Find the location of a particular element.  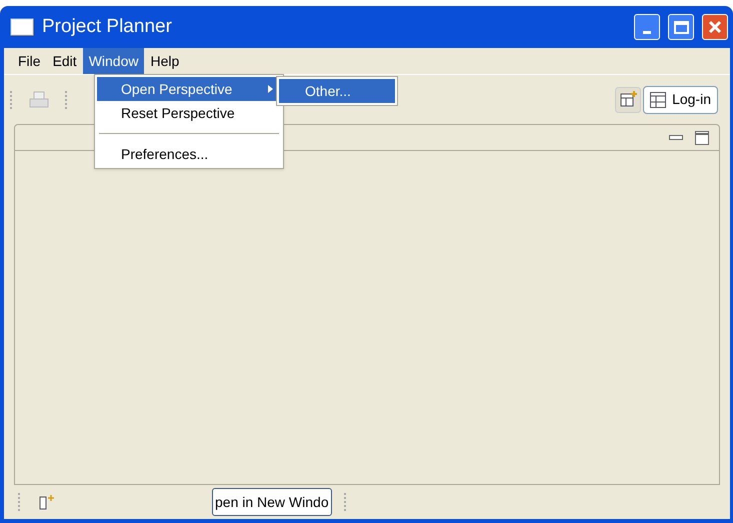

minimize-button is located at coordinates (647, 27).